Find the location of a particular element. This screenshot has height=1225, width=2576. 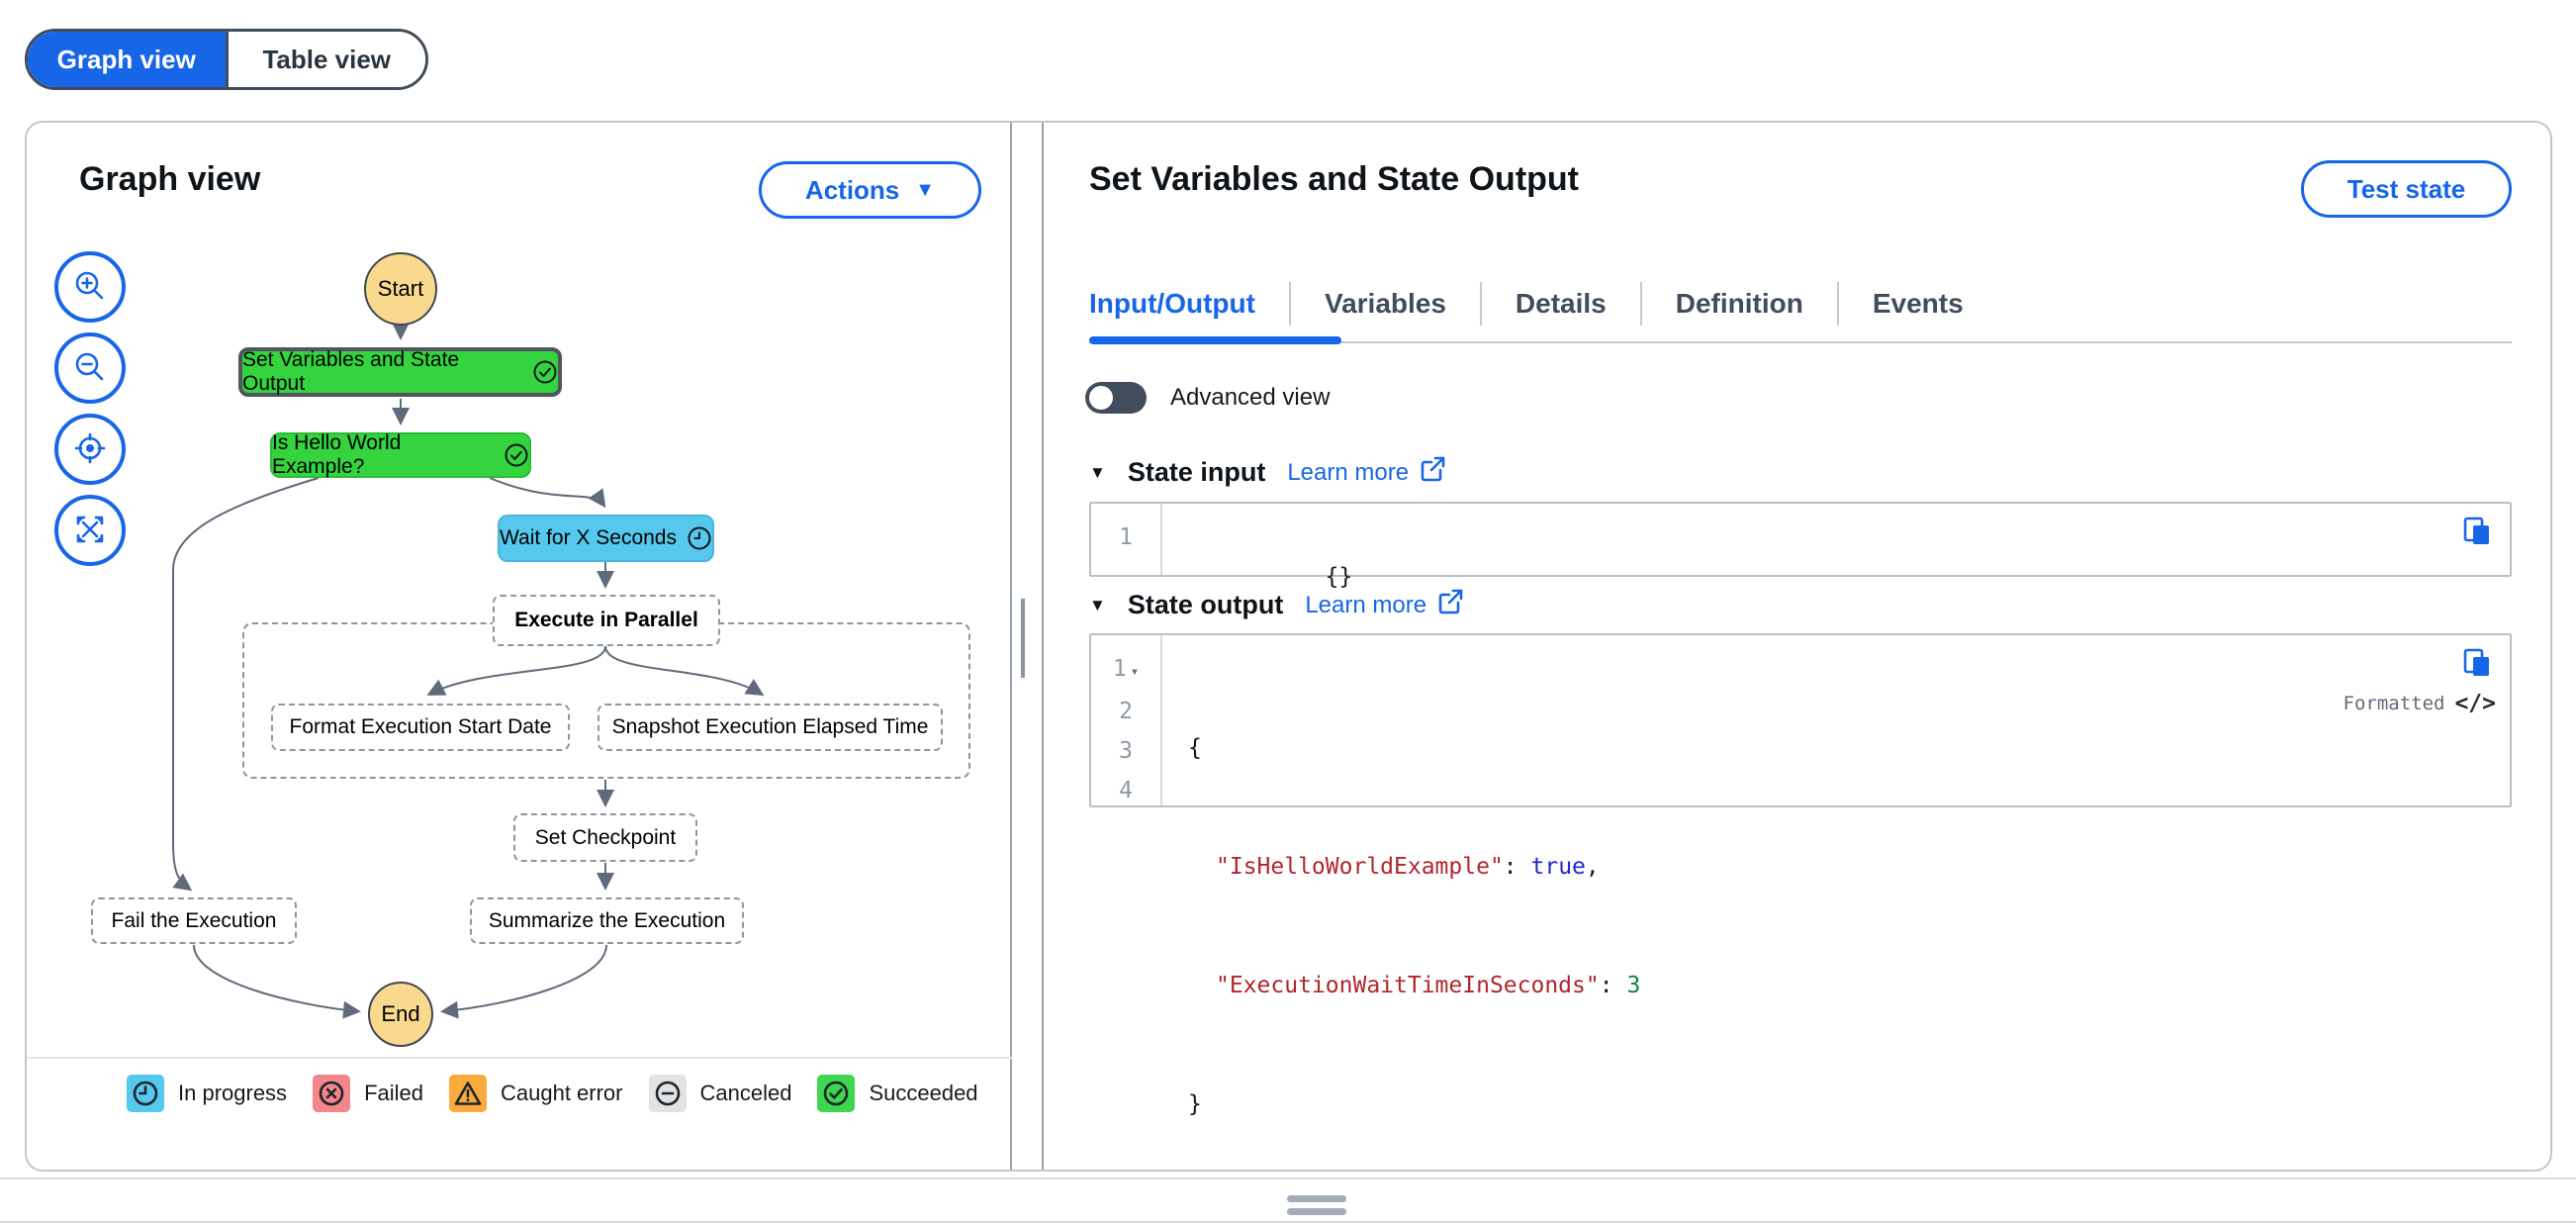

code-view-toggle-icon: </> is located at coordinates (2475, 703).